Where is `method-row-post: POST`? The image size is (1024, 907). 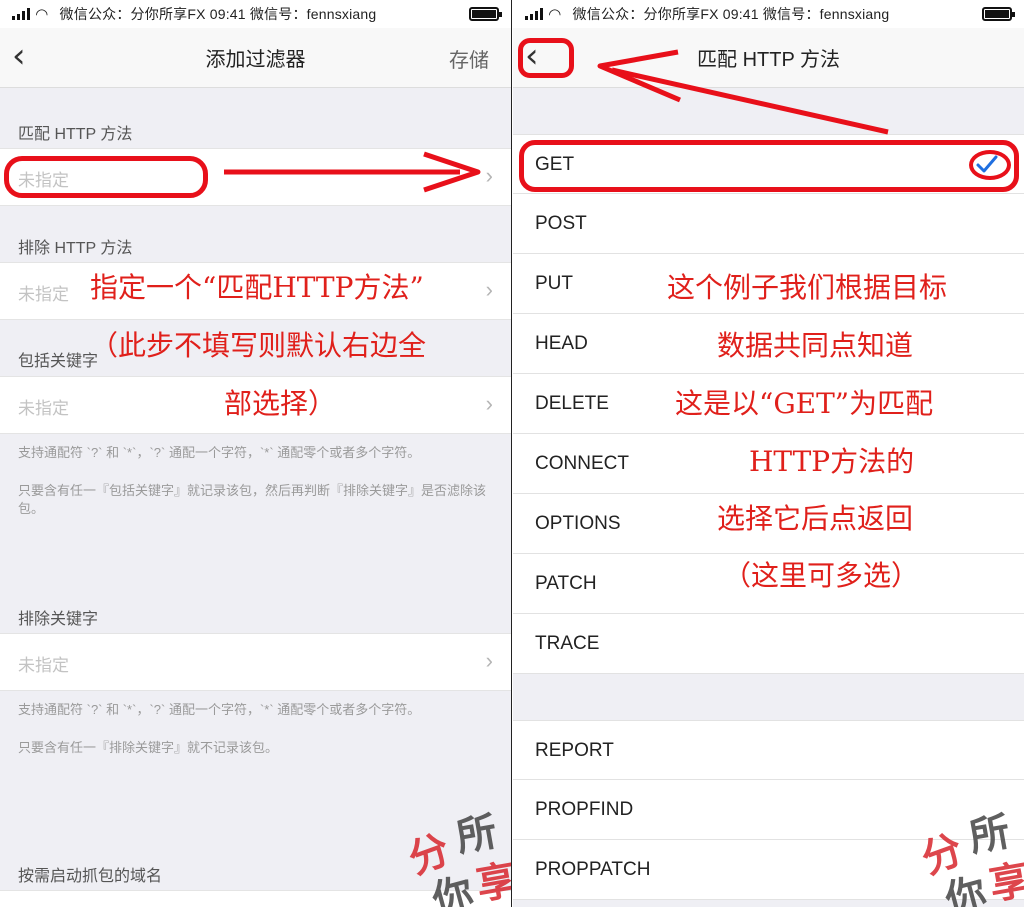
method-row-post: POST is located at coordinates (768, 224).